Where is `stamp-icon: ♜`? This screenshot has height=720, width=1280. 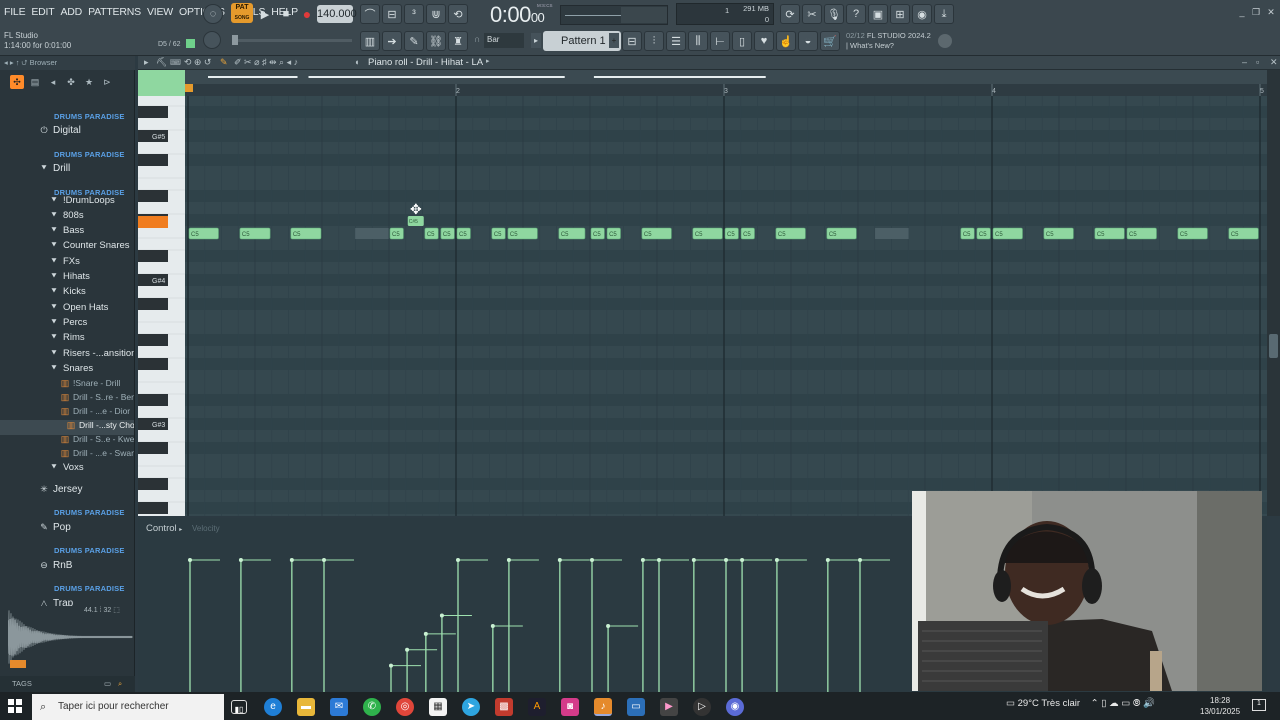 stamp-icon: ♜ is located at coordinates (458, 41).